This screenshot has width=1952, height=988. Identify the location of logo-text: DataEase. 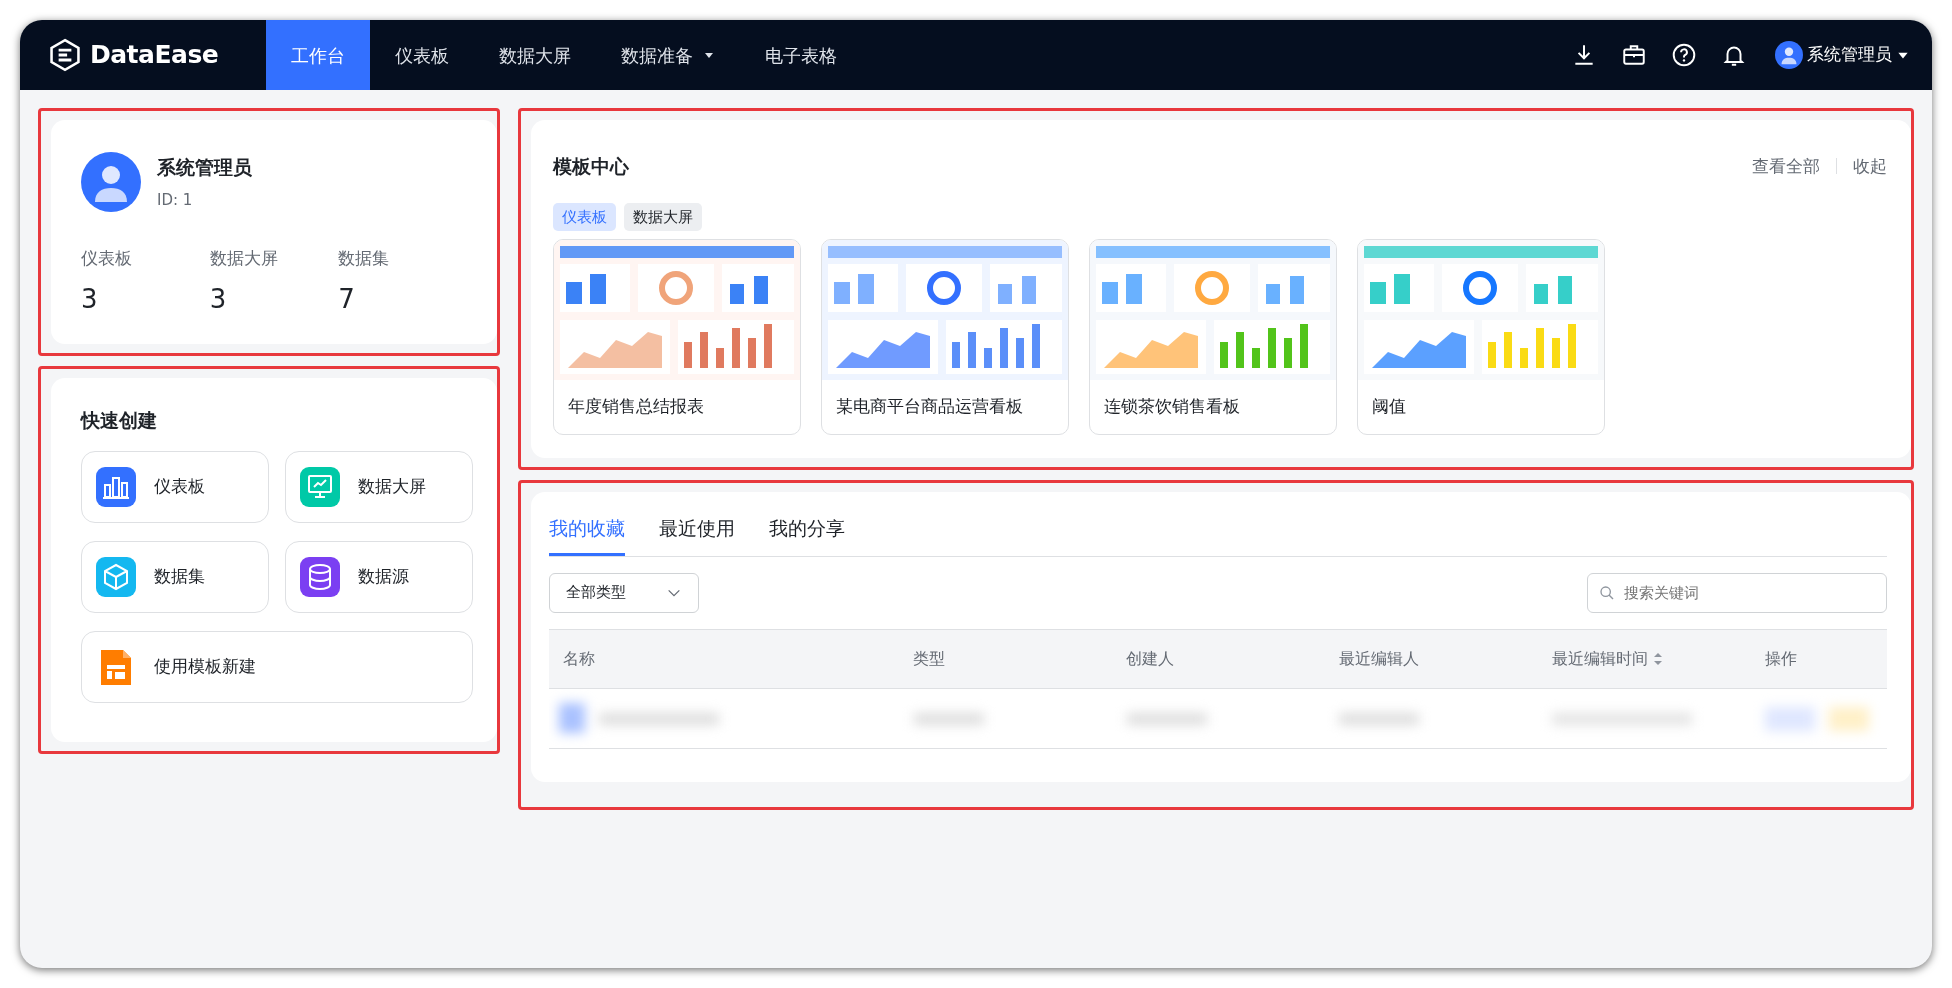
(154, 55).